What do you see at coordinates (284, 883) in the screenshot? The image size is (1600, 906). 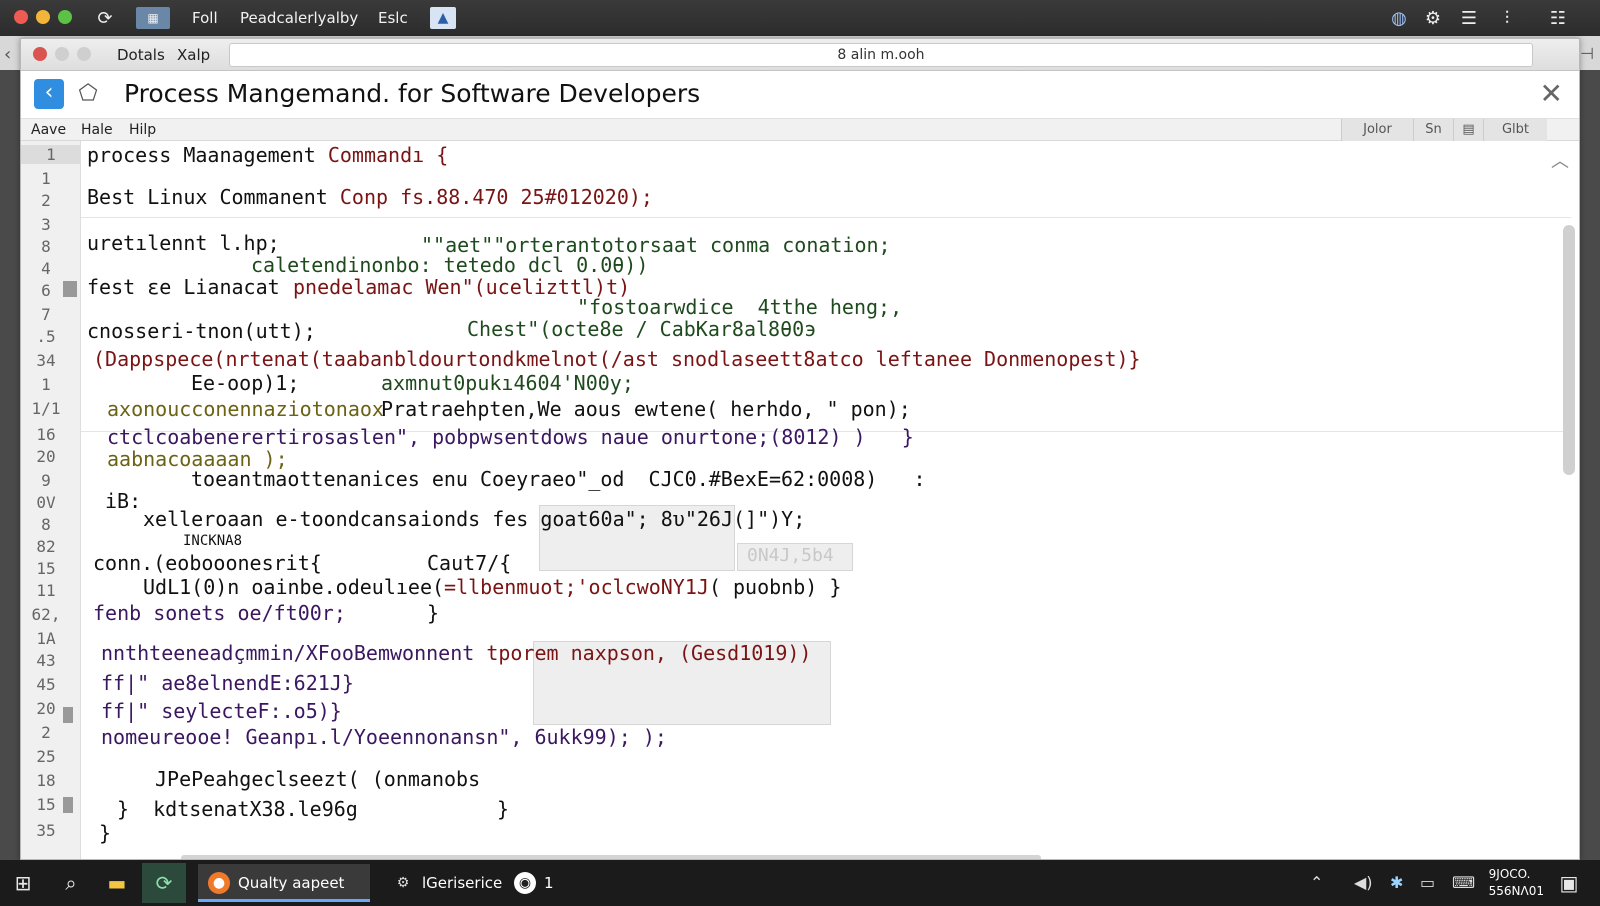 I see `taskbar-app-active: ● Qualty aapeet` at bounding box center [284, 883].